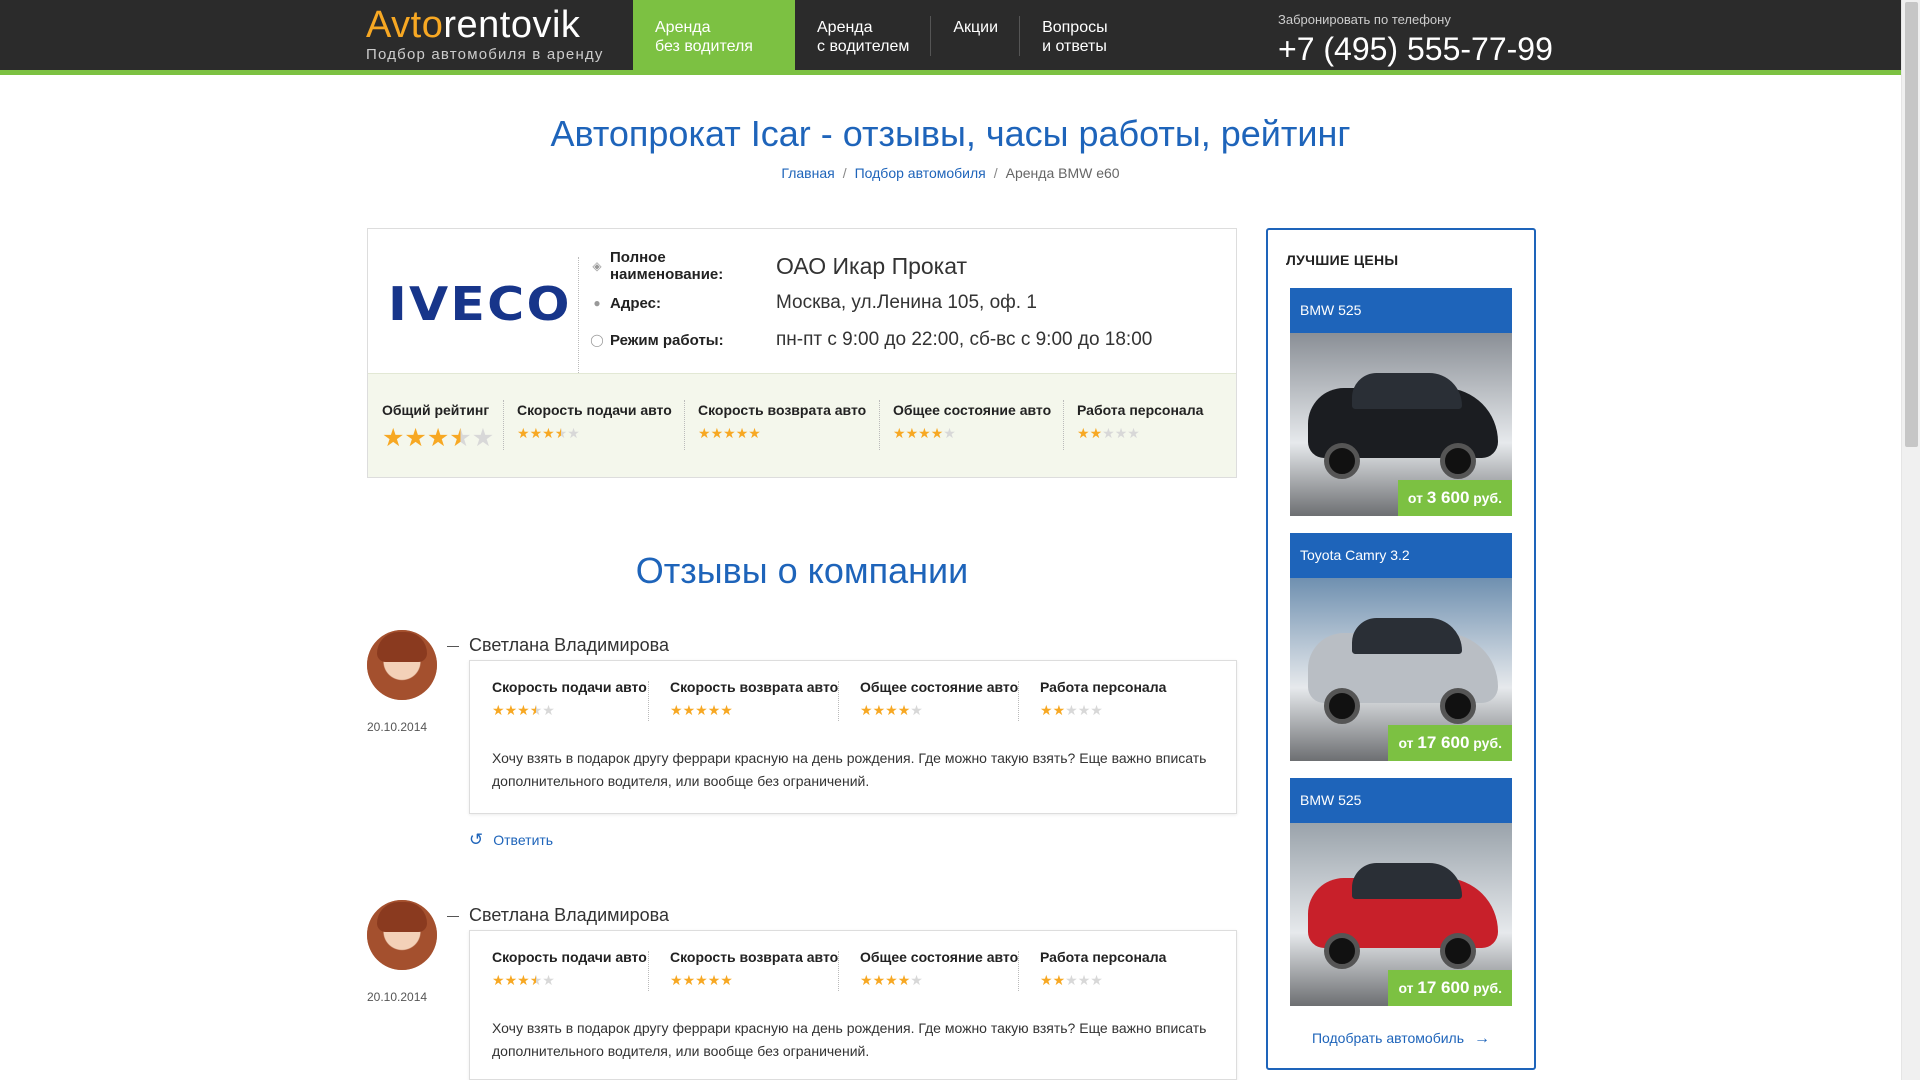 The image size is (1920, 1080). I want to click on company-logo: IVECO, so click(480, 304).